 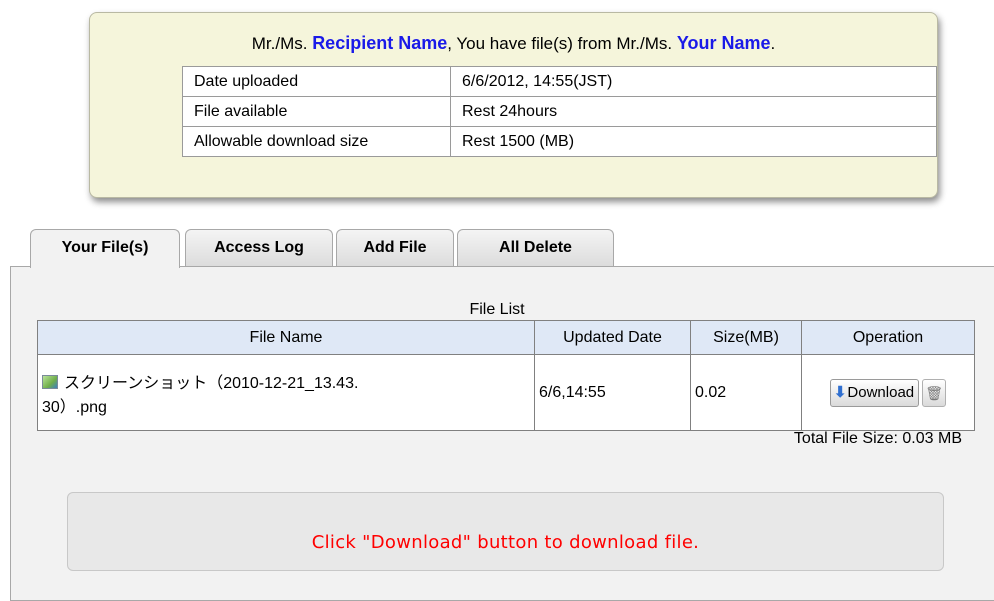 What do you see at coordinates (316, 81) in the screenshot?
I see `info-label: Date uploaded` at bounding box center [316, 81].